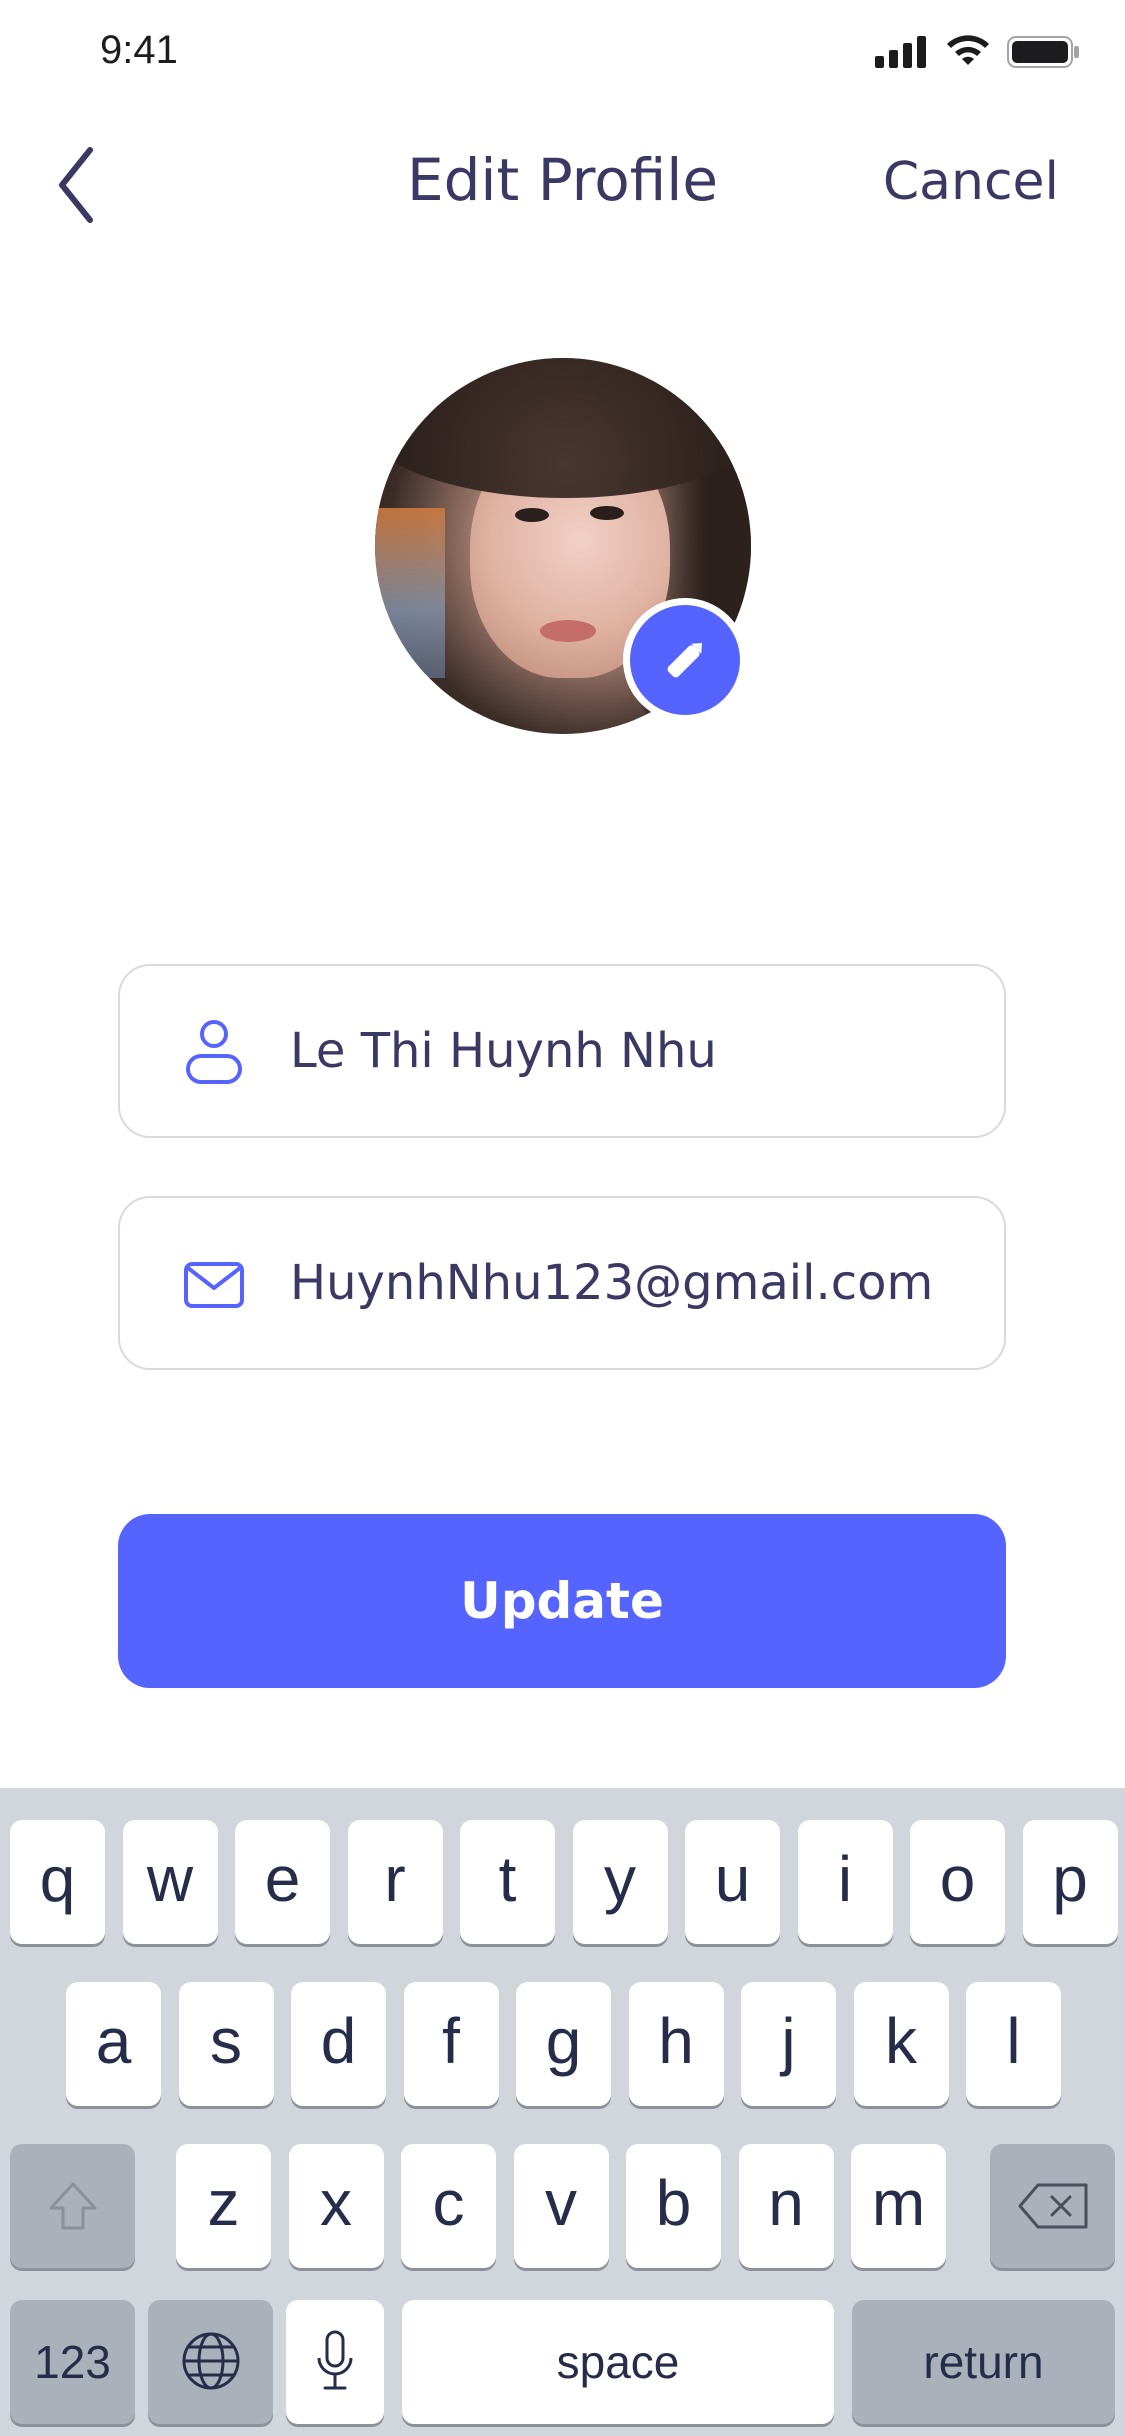 This screenshot has height=2436, width=1125. I want to click on shift-icon, so click(72, 2206).